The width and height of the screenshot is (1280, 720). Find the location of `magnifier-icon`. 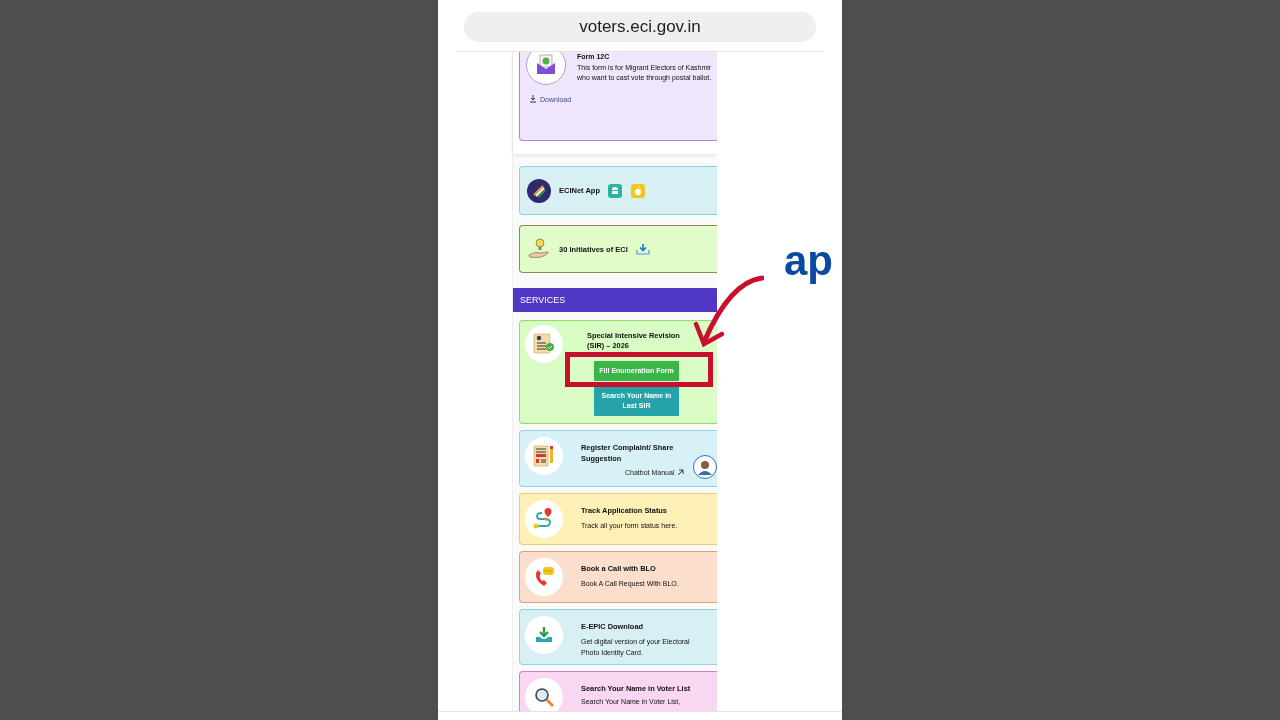

magnifier-icon is located at coordinates (544, 697).